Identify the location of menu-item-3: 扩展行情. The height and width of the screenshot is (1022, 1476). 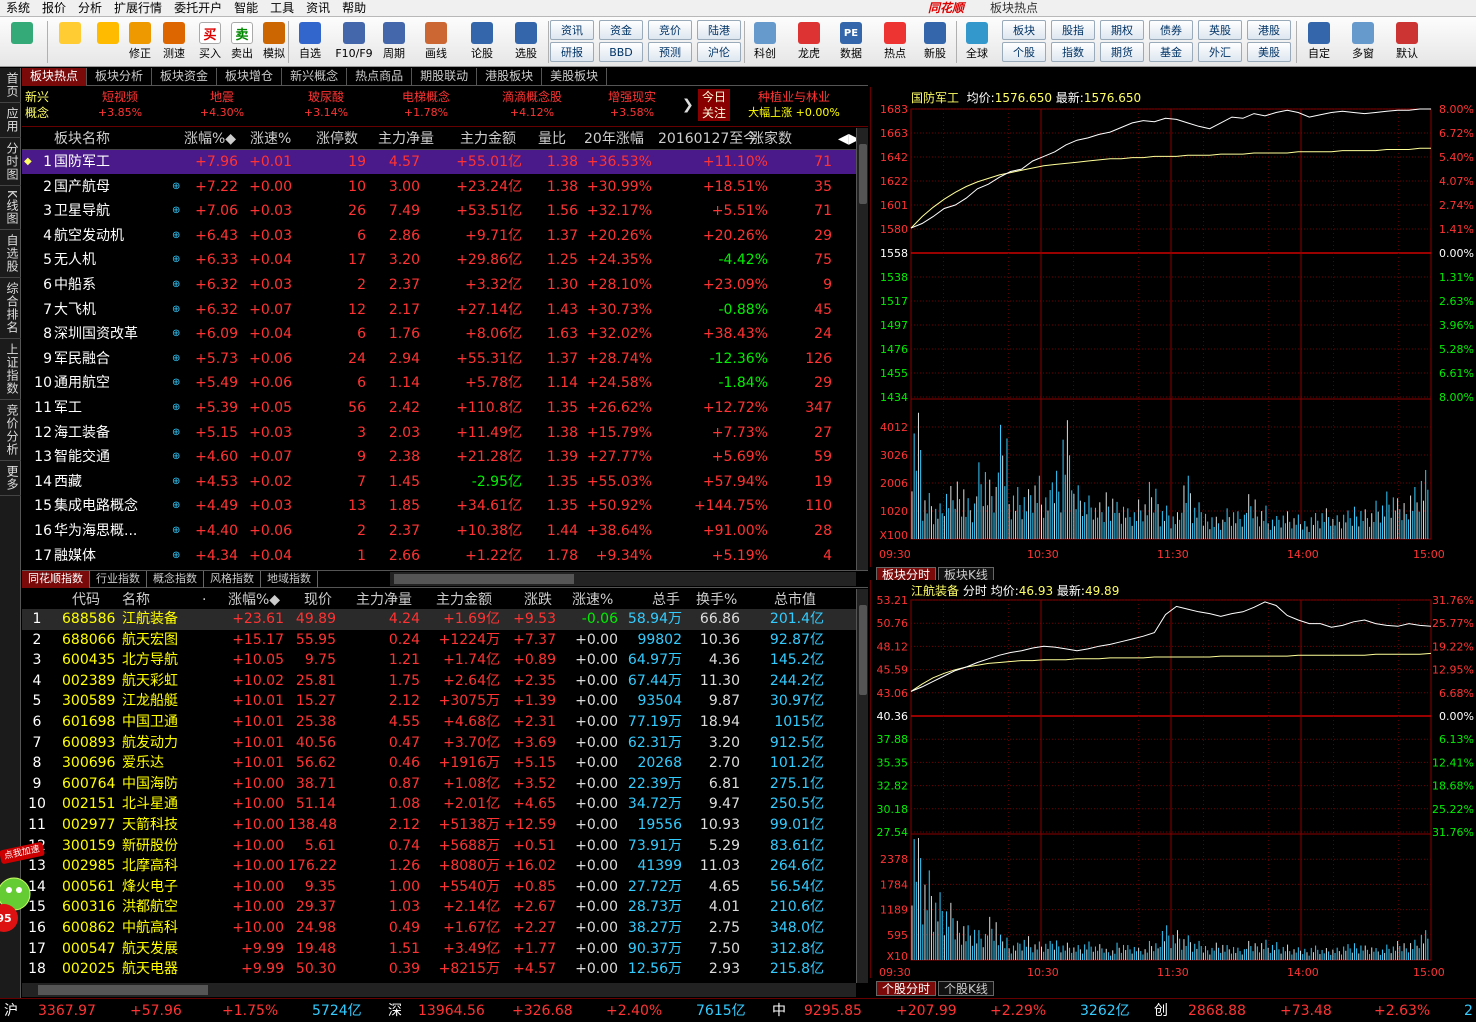
(138, 8).